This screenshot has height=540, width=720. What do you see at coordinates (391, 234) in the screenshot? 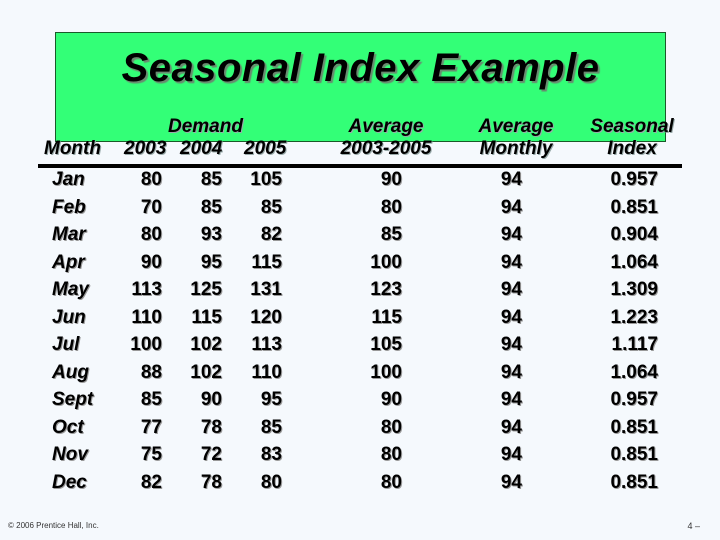
I see `cell-average: 85` at bounding box center [391, 234].